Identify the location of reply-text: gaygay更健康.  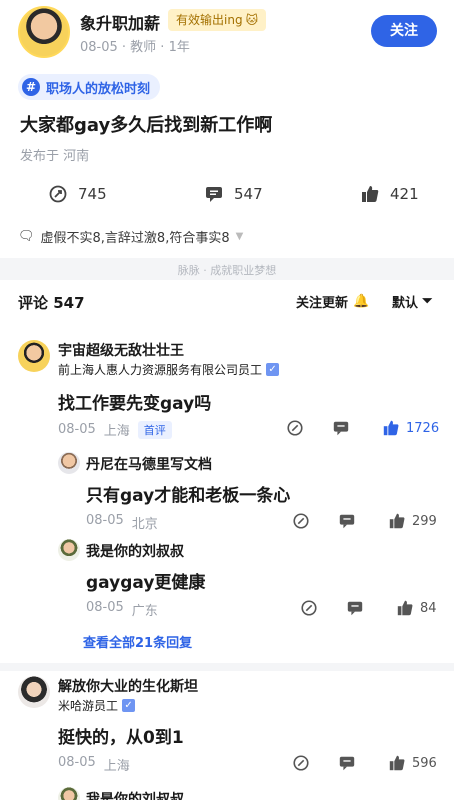
(146, 583).